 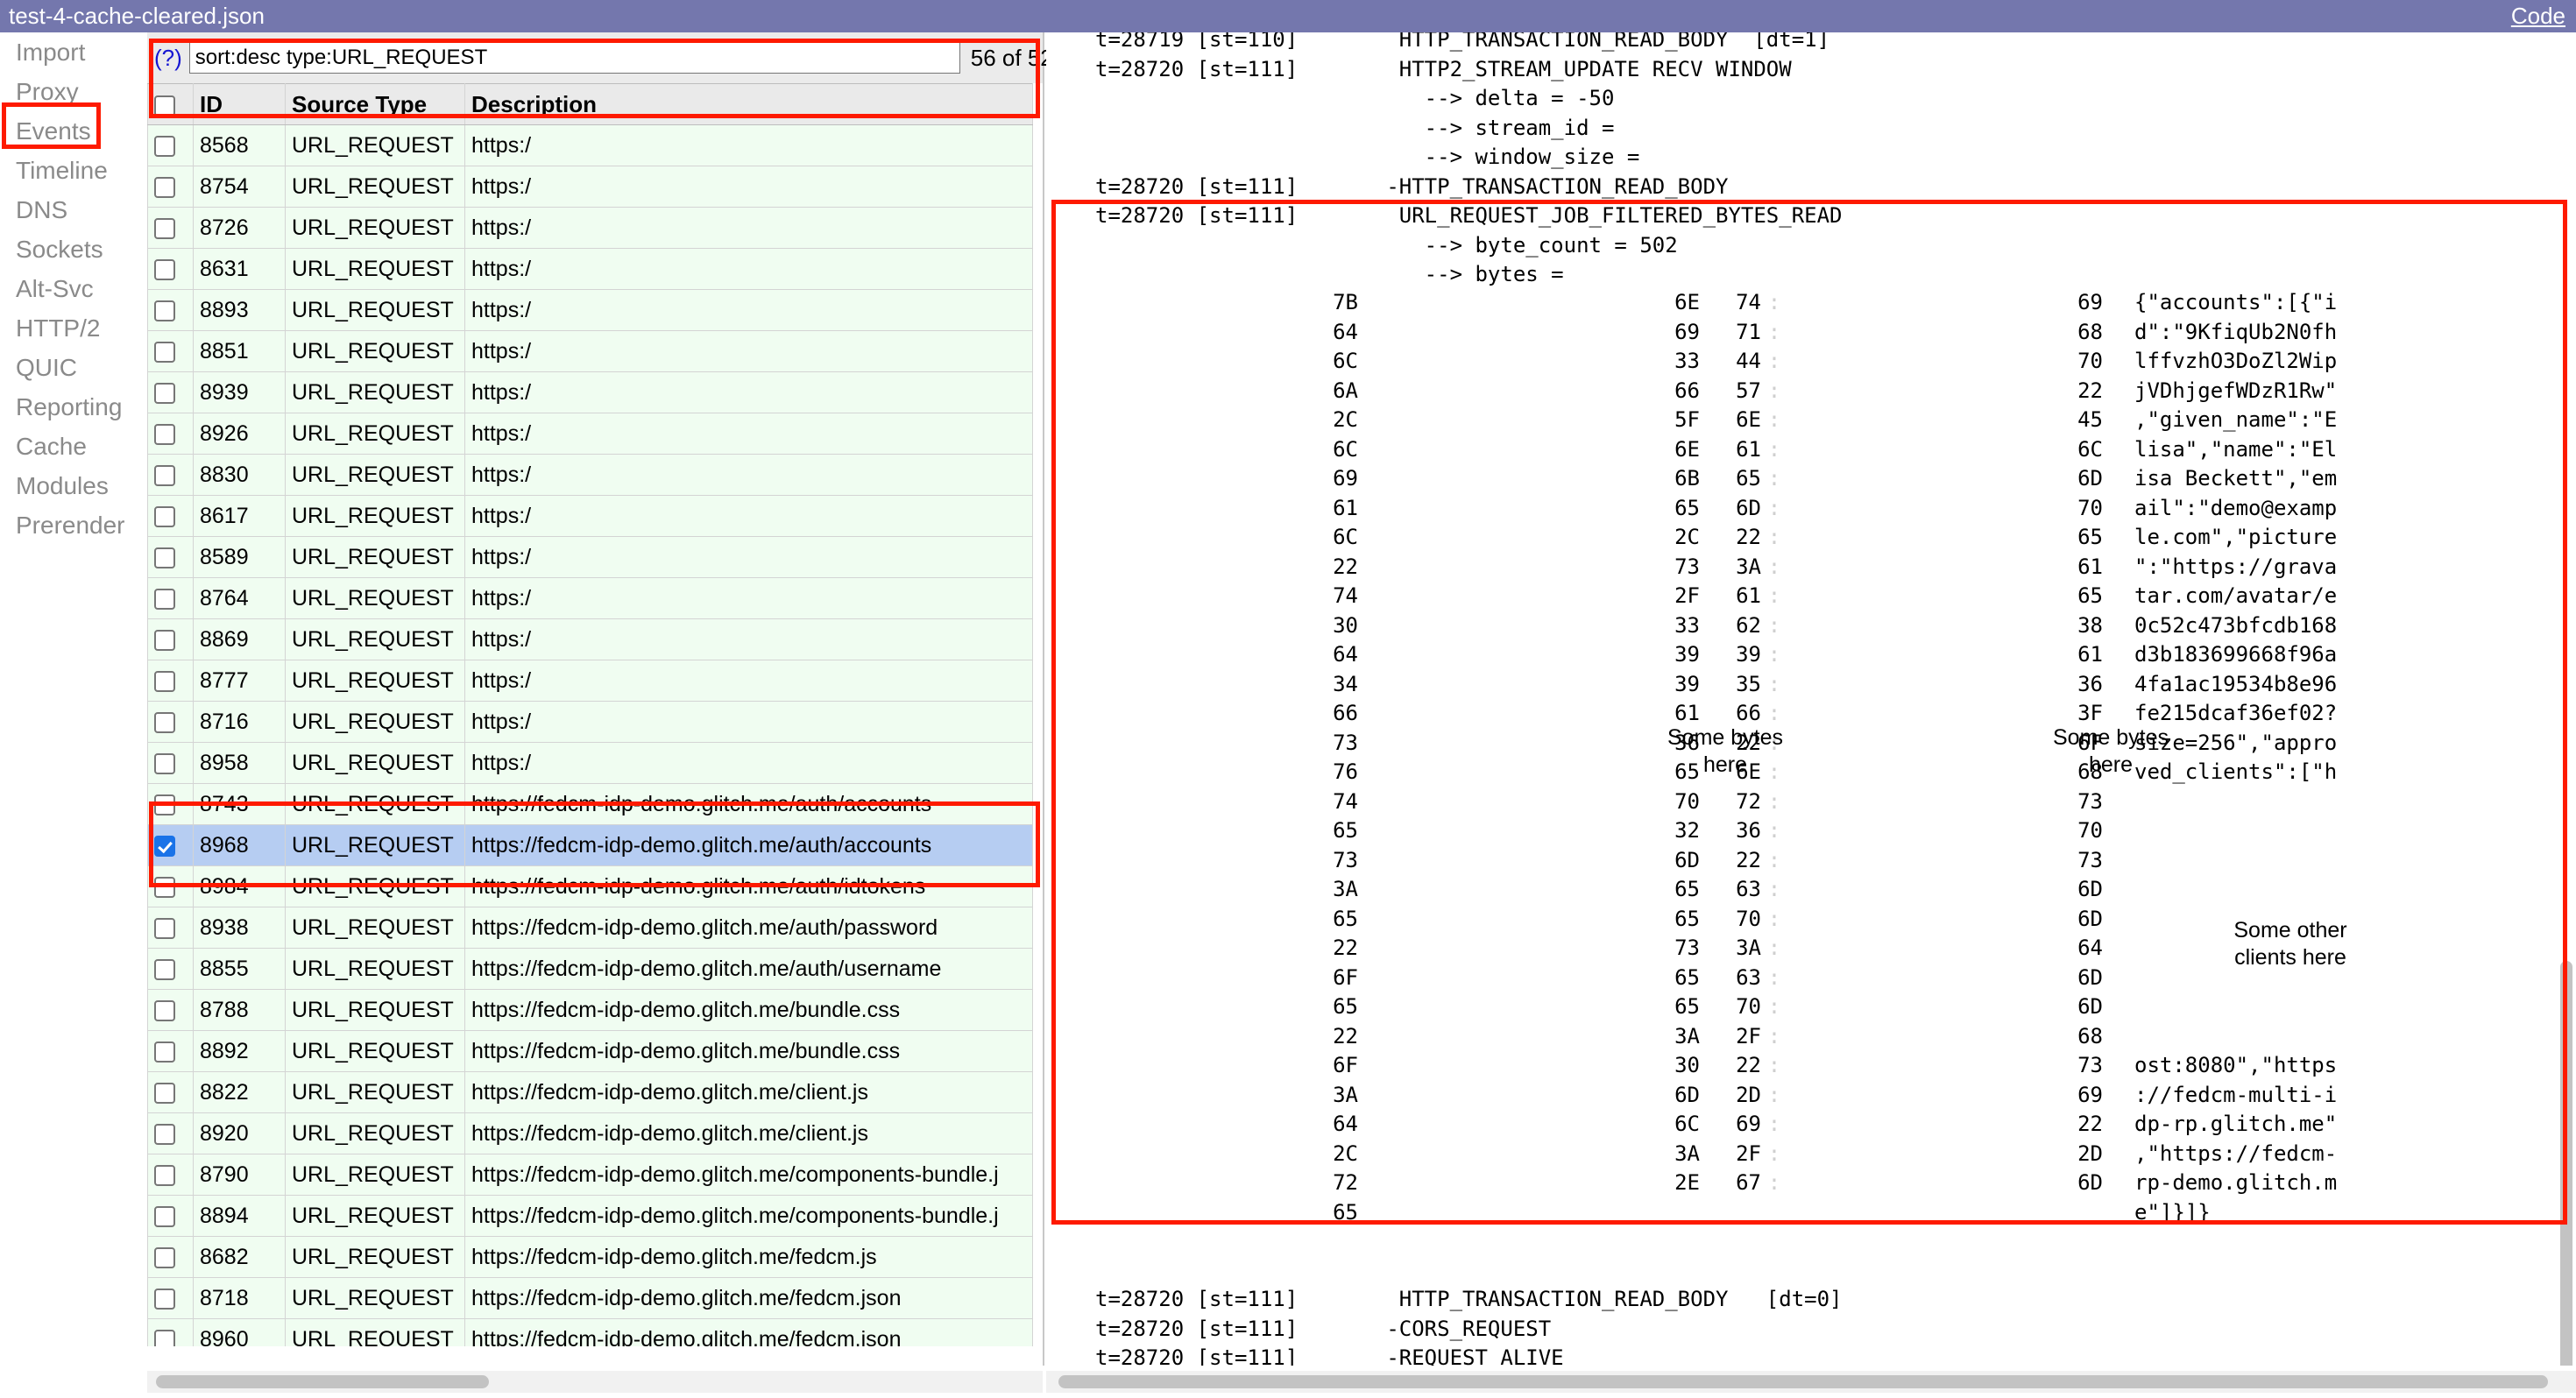 I want to click on table-row: 8958 URL_REQUEST https:/, so click(x=590, y=763).